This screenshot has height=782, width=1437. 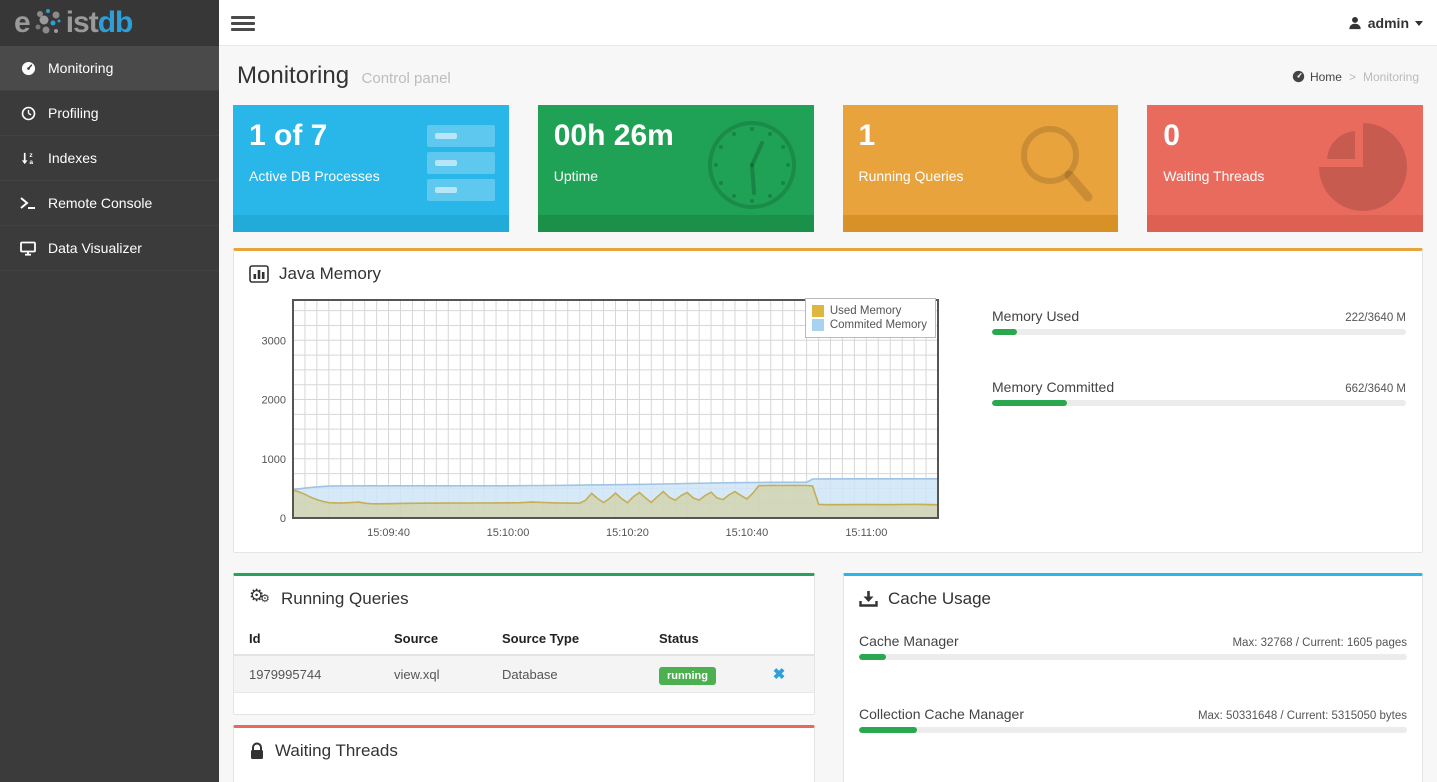 I want to click on chart-legend: Used Memory Commited Memory, so click(x=870, y=318).